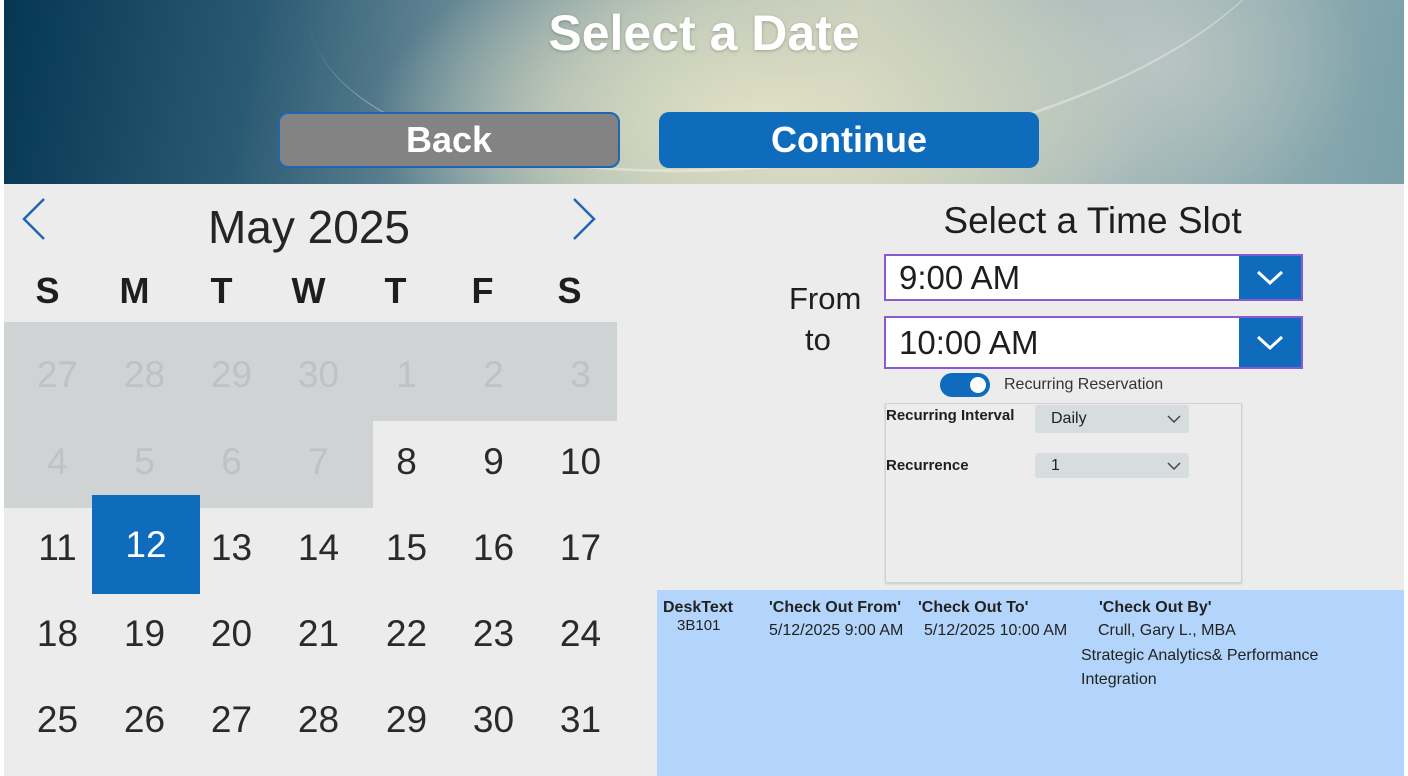  I want to click on check-out-by-department: Strategic Analytics& Performance, so click(1200, 655).